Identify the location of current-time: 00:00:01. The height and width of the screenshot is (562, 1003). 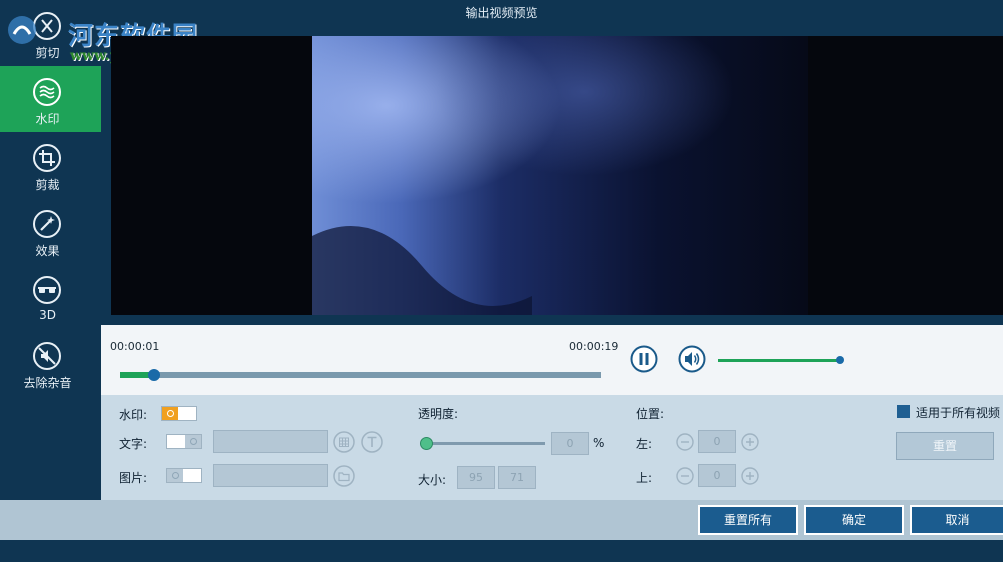
(135, 346).